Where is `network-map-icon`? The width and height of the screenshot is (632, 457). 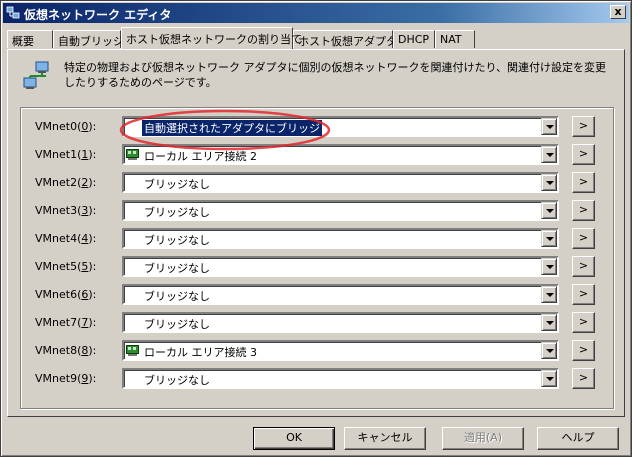 network-map-icon is located at coordinates (36, 75).